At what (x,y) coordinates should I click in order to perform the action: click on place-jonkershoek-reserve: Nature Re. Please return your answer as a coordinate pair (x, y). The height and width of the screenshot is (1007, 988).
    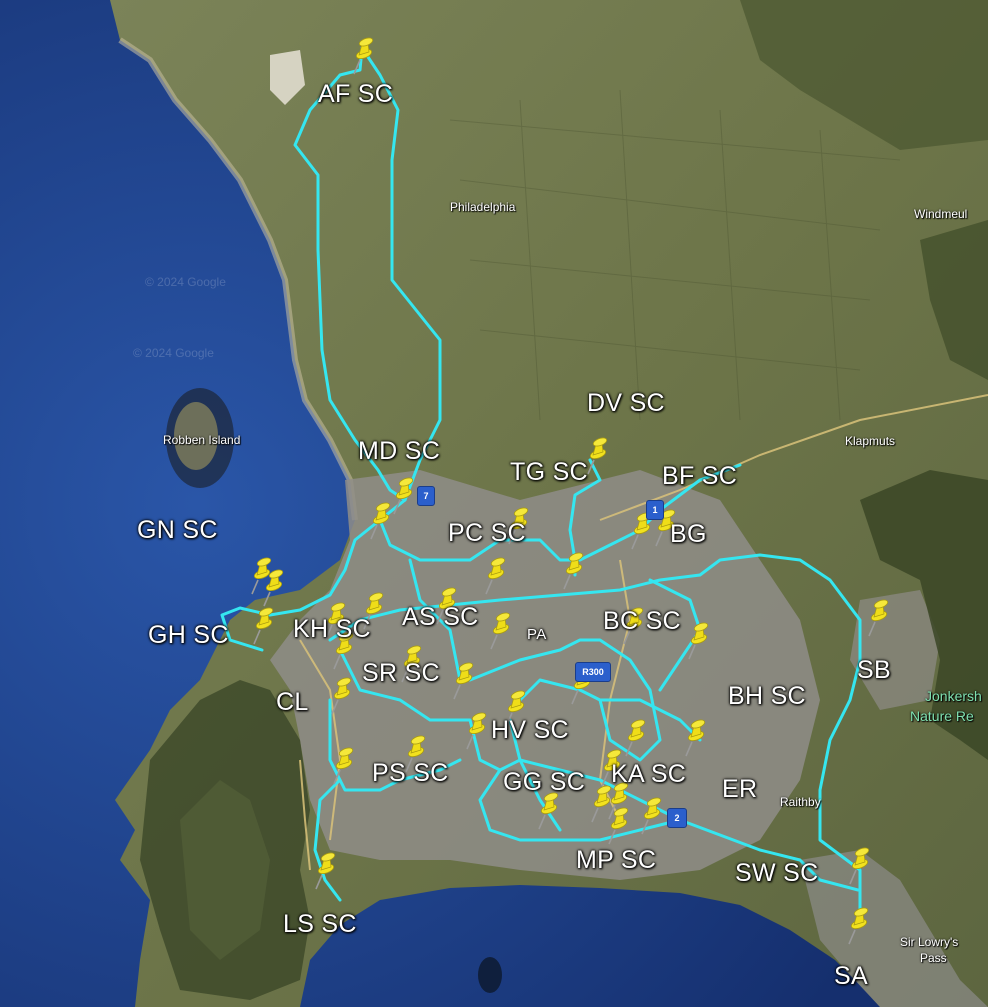
    Looking at the image, I should click on (942, 716).